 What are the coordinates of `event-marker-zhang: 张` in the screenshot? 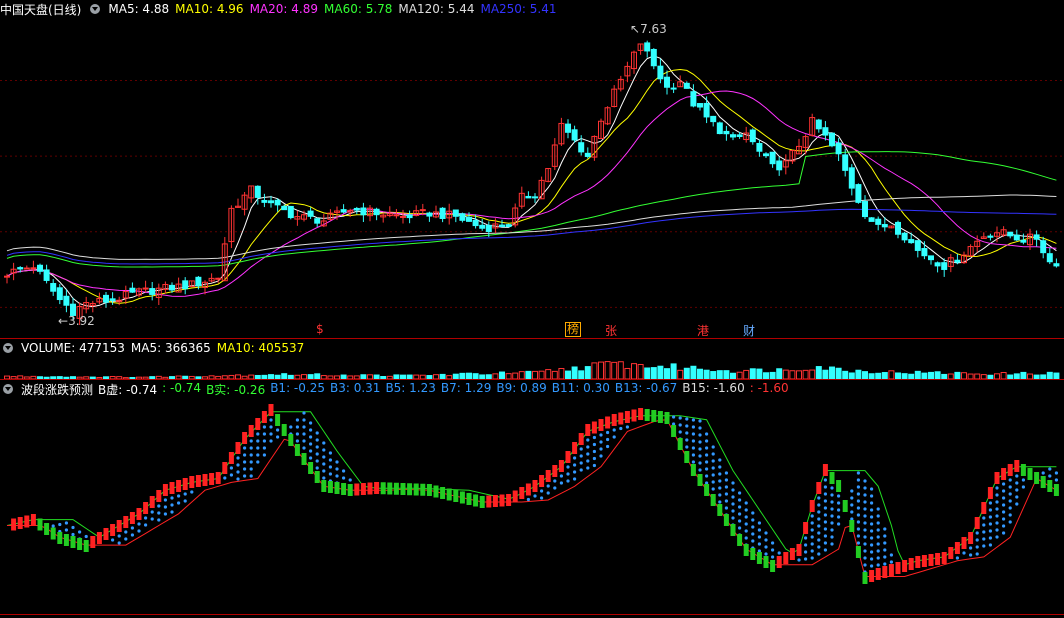 It's located at (611, 330).